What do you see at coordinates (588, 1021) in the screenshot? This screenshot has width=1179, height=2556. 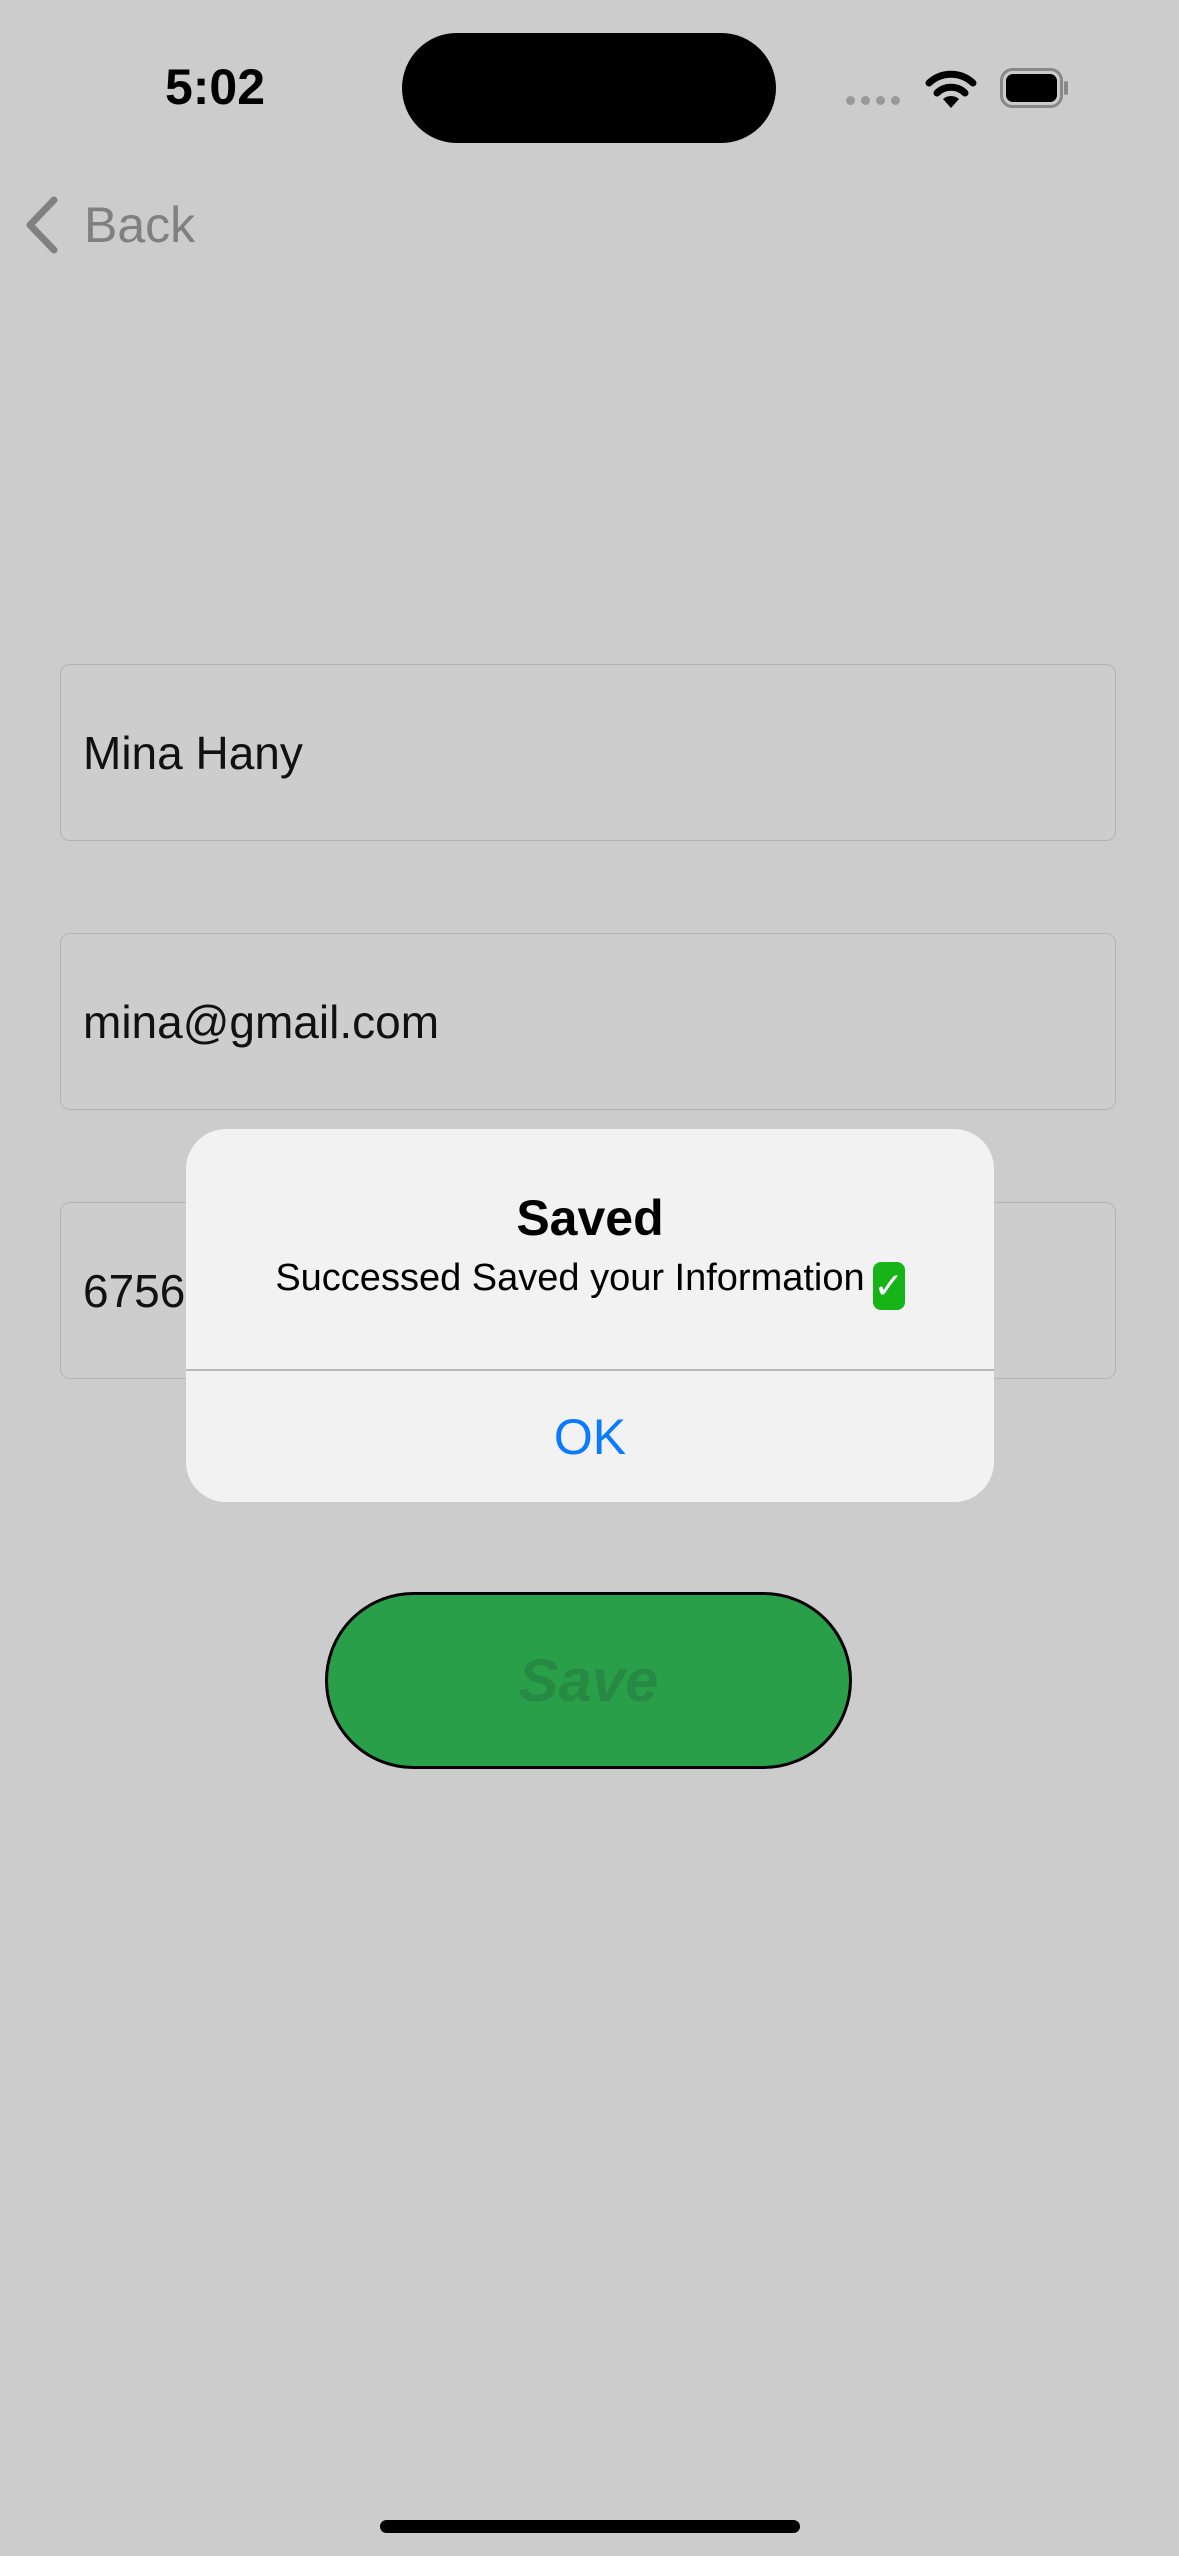 I see `email-field: mina@gmail.com` at bounding box center [588, 1021].